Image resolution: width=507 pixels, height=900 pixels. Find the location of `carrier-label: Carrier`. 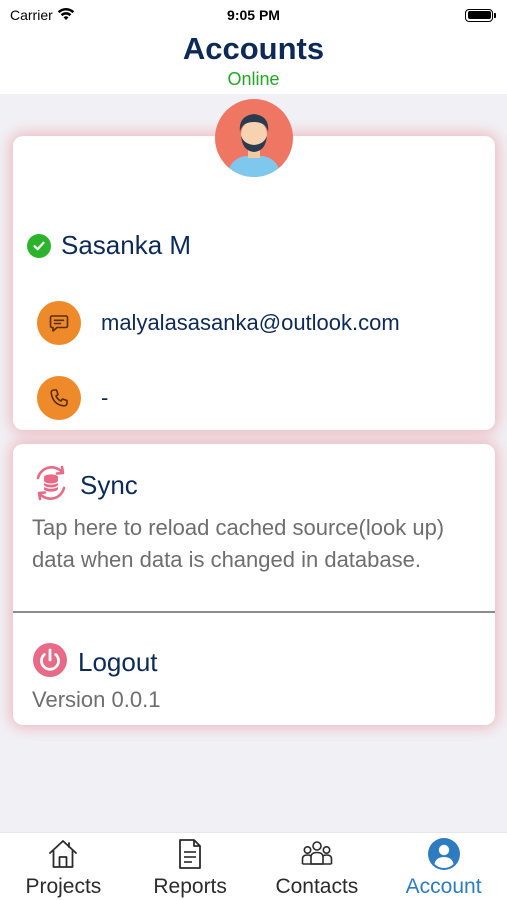

carrier-label: Carrier is located at coordinates (31, 15).